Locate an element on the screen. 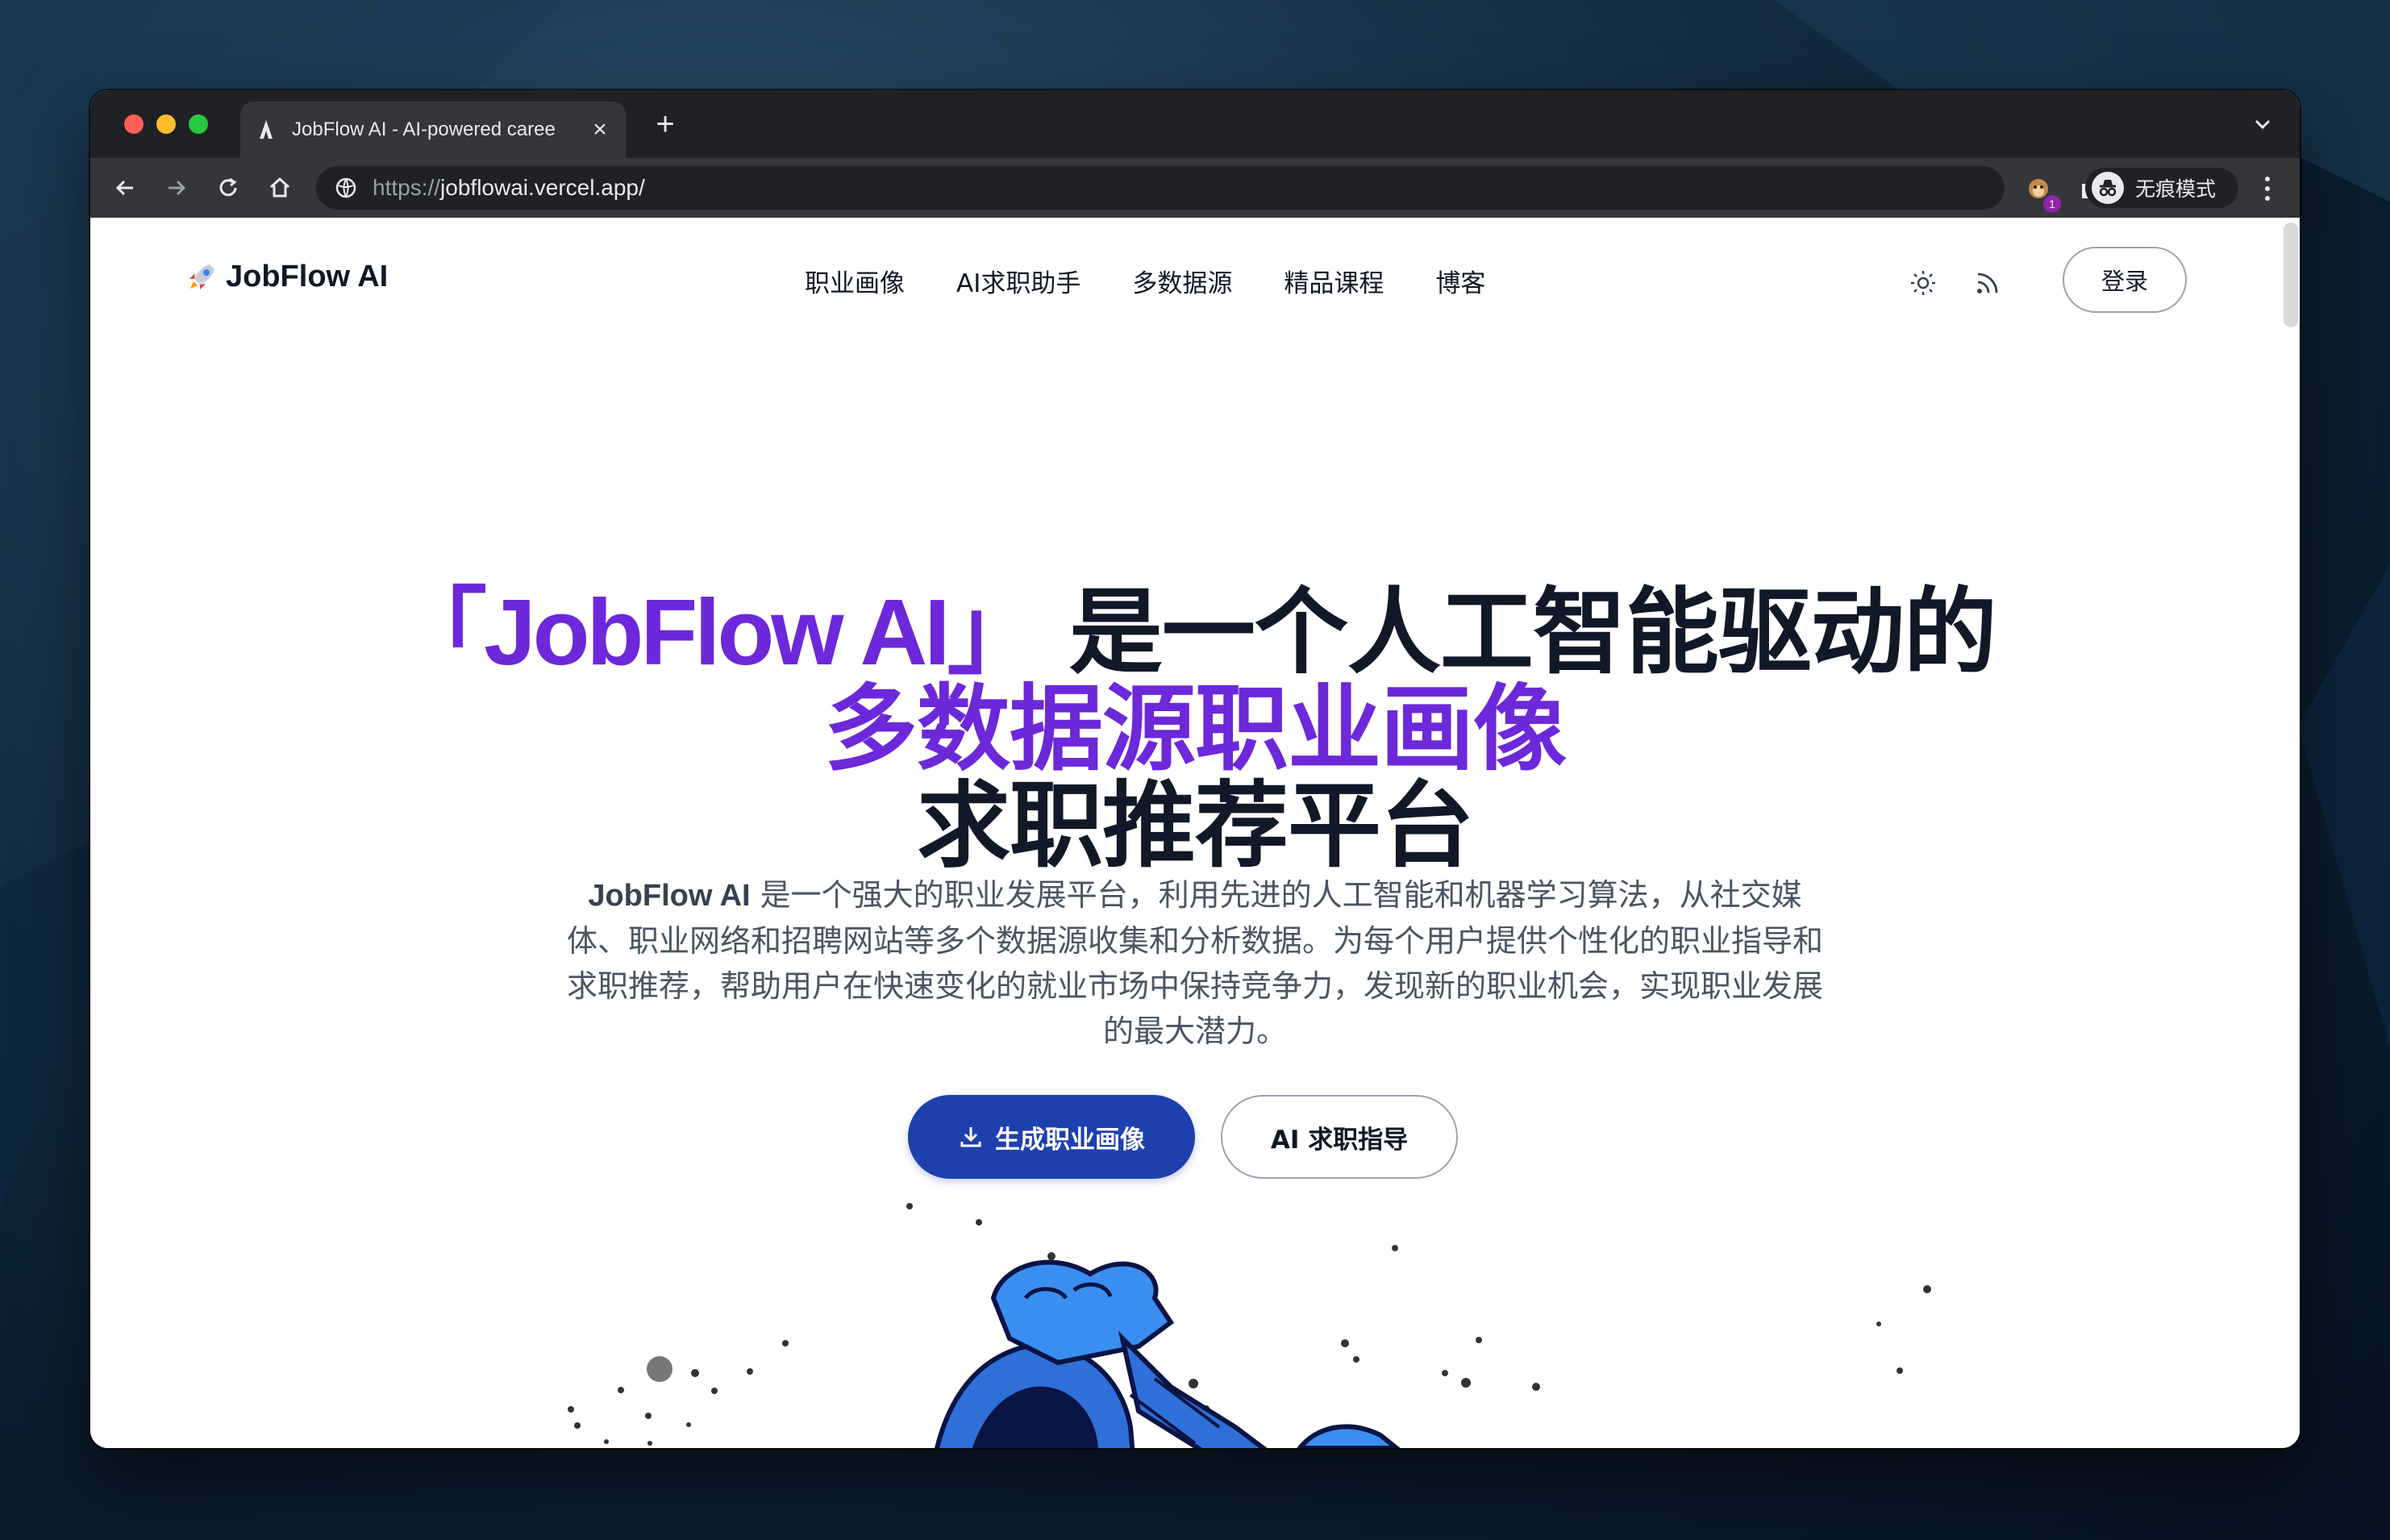 Image resolution: width=2390 pixels, height=1540 pixels. tab-close-icon: × is located at coordinates (600, 130).